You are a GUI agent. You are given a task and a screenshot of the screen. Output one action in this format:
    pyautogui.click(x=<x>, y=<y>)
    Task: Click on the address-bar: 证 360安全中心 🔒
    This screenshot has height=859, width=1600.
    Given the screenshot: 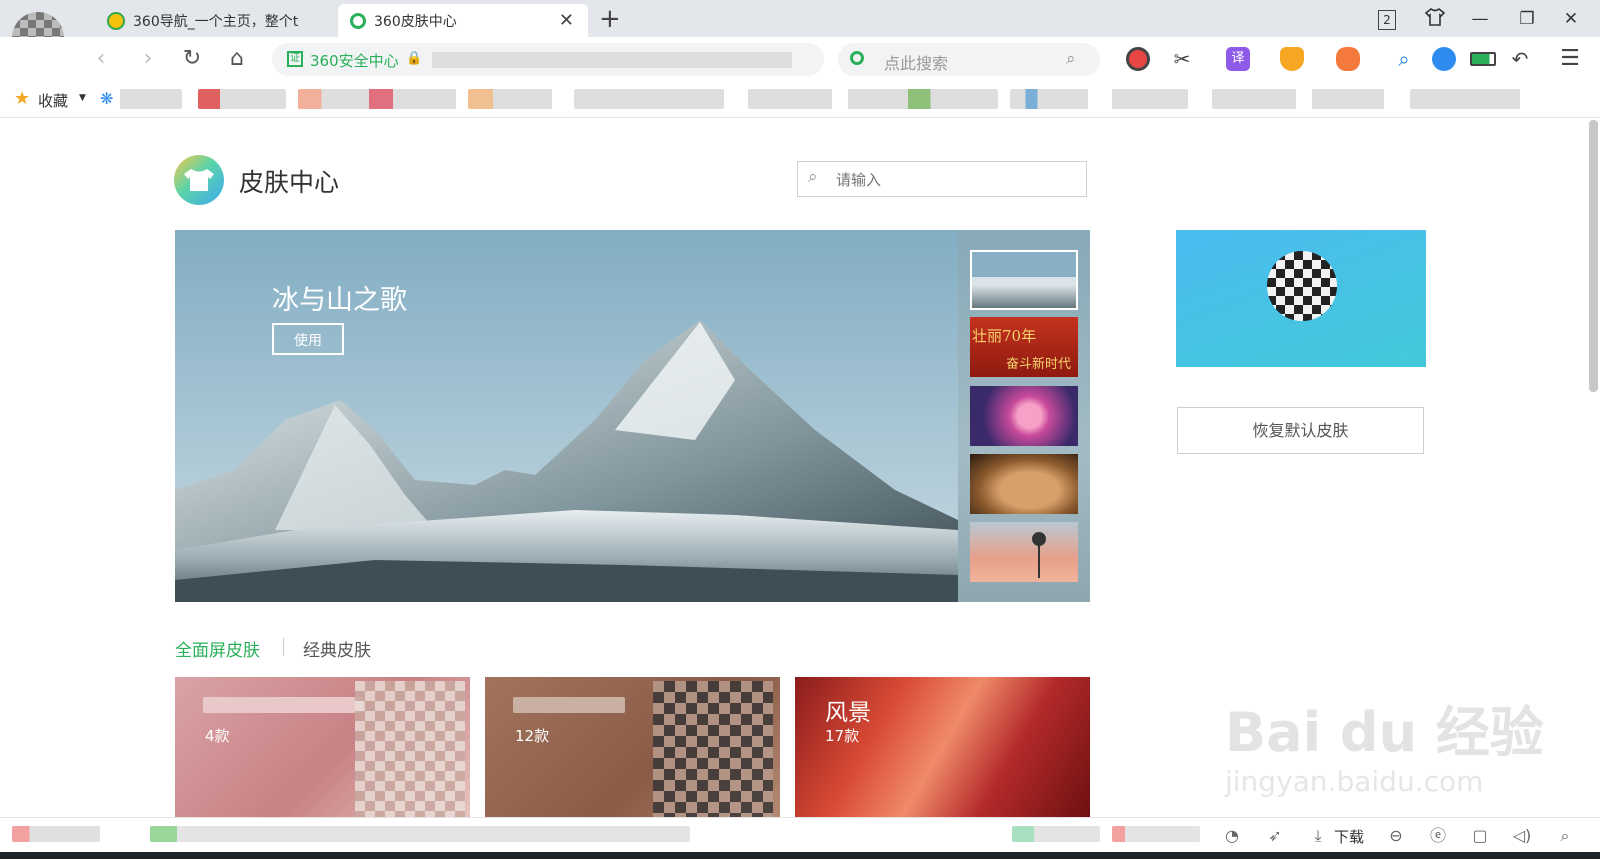 What is the action you would take?
    pyautogui.click(x=548, y=59)
    